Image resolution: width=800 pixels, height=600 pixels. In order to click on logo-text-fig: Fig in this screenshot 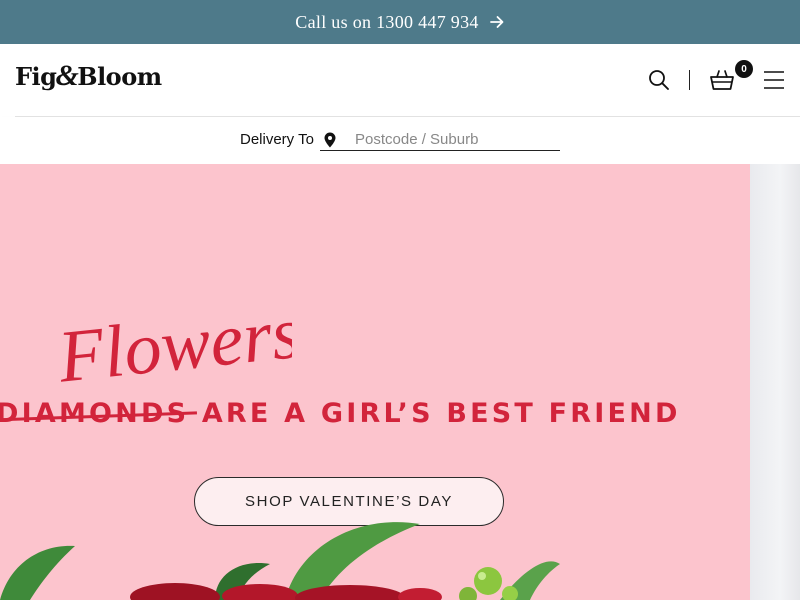, I will do `click(36, 76)`.